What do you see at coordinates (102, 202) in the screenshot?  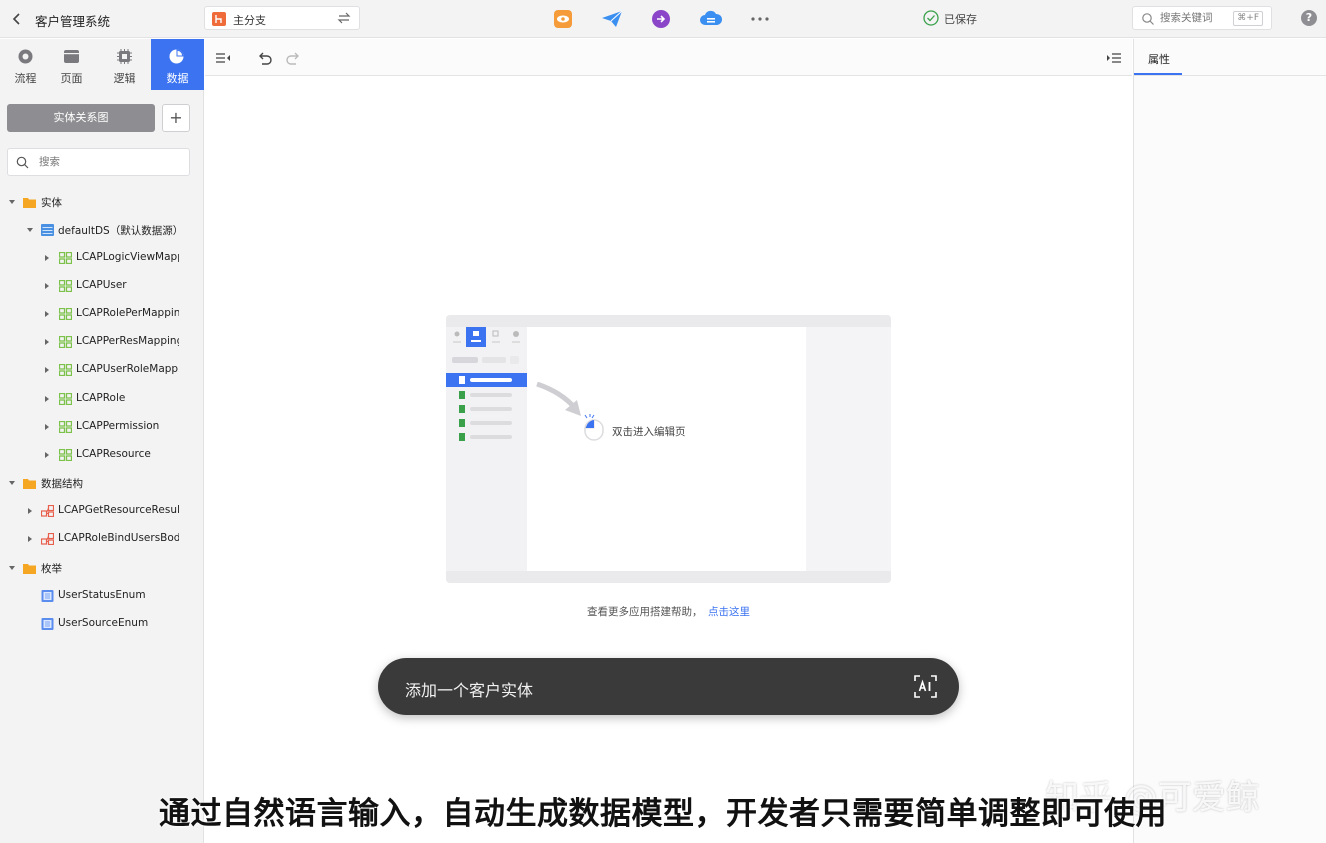 I see `tree-folder-entities: 实体` at bounding box center [102, 202].